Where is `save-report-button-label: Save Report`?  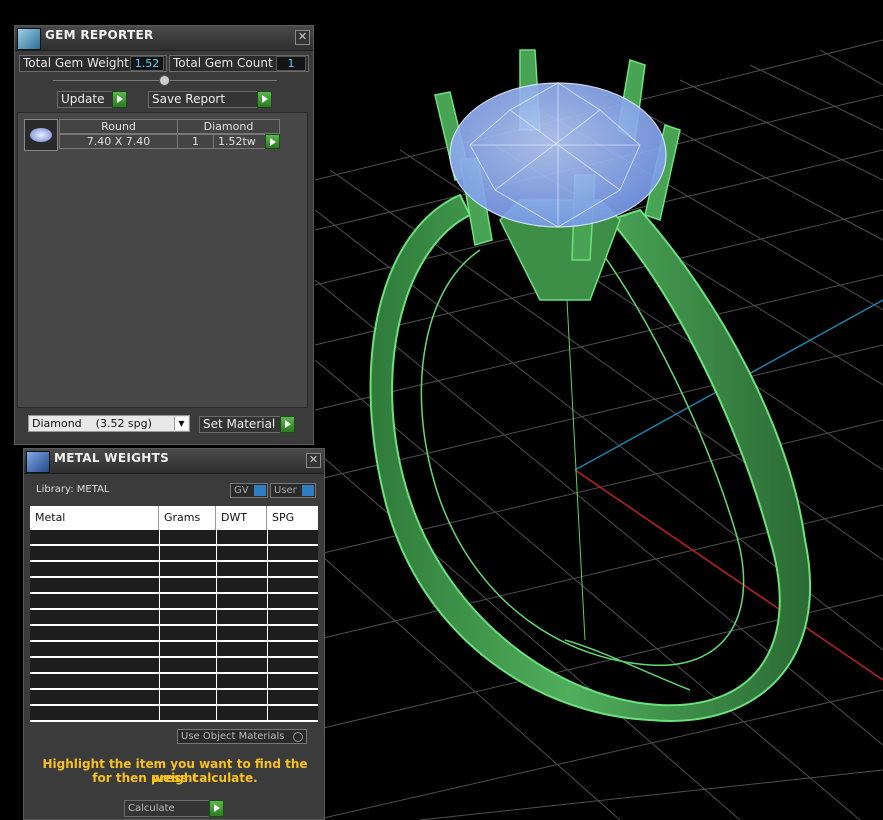
save-report-button-label: Save Report is located at coordinates (189, 99).